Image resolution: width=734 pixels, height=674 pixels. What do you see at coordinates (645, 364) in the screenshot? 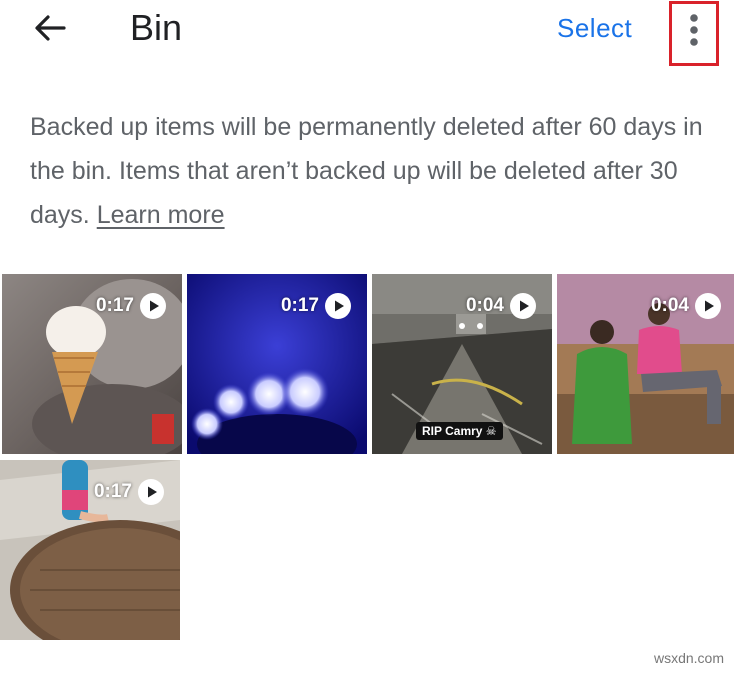
I see `video-thumbnail: 0:04` at bounding box center [645, 364].